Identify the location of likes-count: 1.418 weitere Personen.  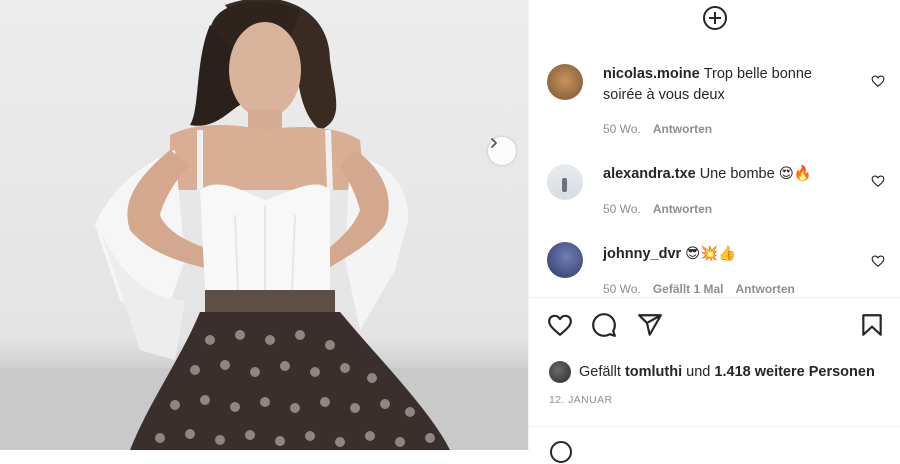
(794, 372).